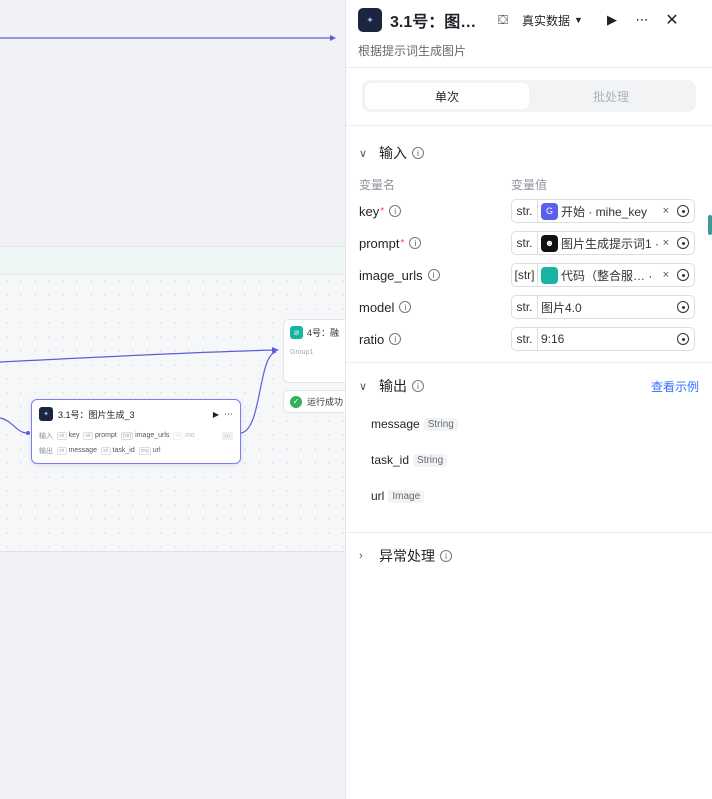 This screenshot has height=799, width=712. I want to click on edge-into-node31, so click(13, 425).